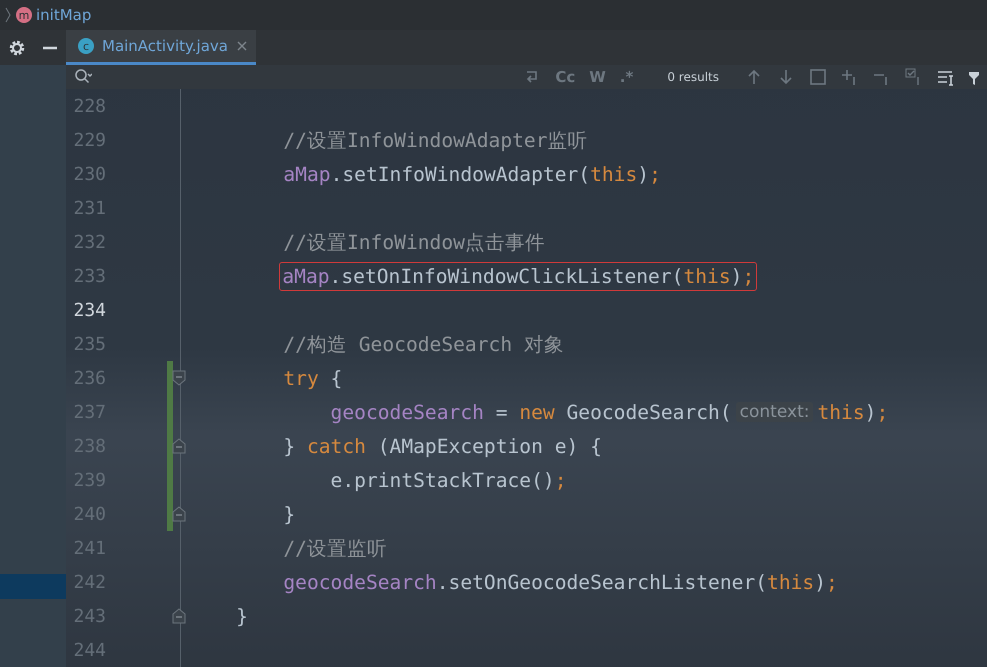 This screenshot has height=667, width=987. Describe the element at coordinates (334, 549) in the screenshot. I see `code-token: //设置监听` at that location.